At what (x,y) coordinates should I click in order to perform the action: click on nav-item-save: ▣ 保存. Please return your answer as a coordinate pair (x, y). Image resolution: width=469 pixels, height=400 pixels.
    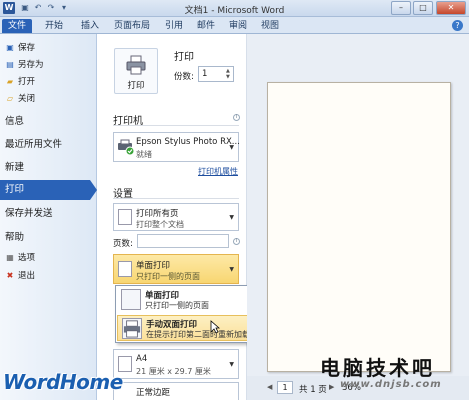
    Looking at the image, I should click on (48, 48).